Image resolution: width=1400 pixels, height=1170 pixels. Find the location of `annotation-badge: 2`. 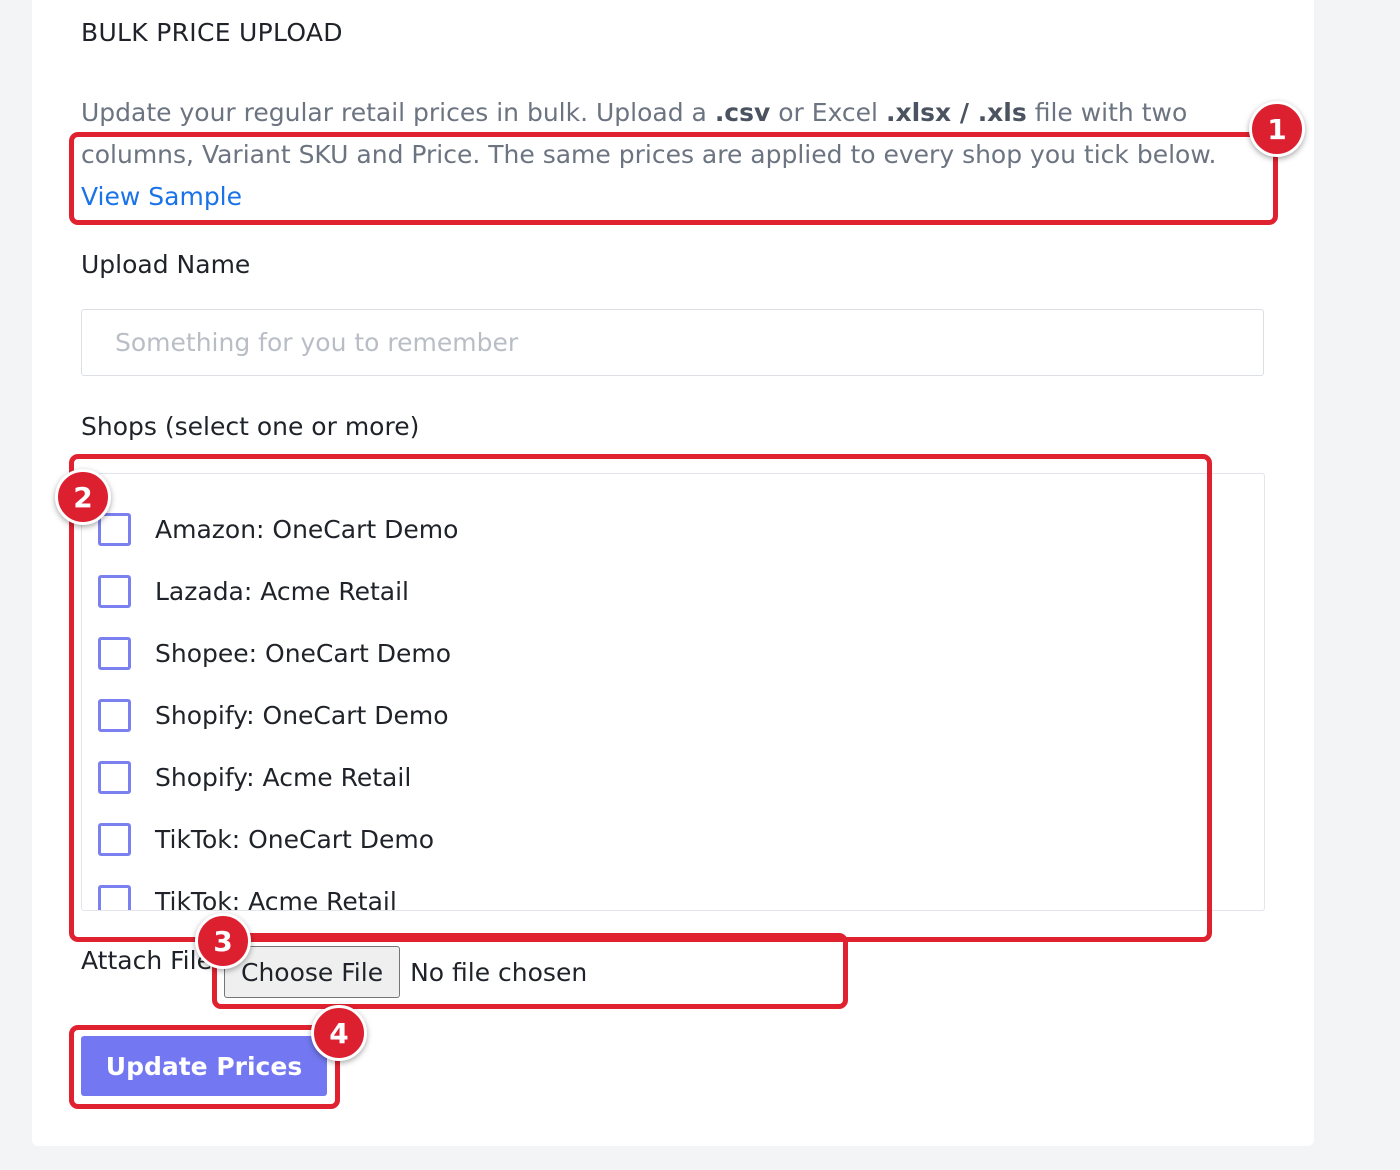

annotation-badge: 2 is located at coordinates (83, 497).